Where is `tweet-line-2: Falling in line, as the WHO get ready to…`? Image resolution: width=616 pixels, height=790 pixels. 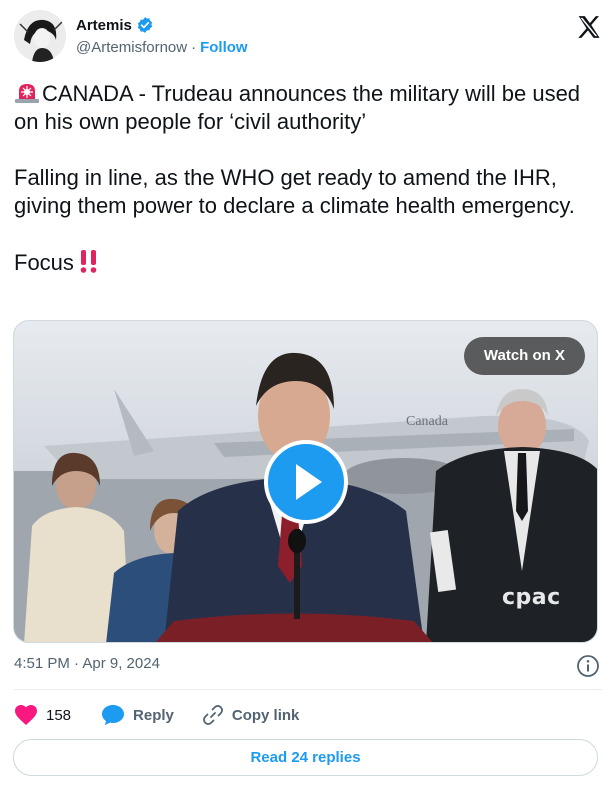
tweet-line-2: Falling in line, as the WHO get ready to… is located at coordinates (294, 191).